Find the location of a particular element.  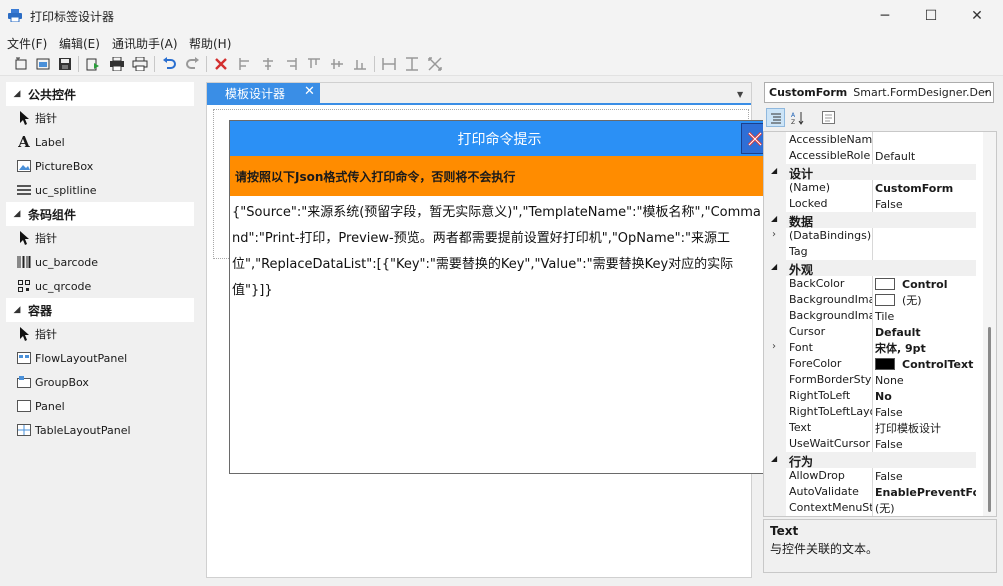

maximize-button: ☐ is located at coordinates (931, 16).